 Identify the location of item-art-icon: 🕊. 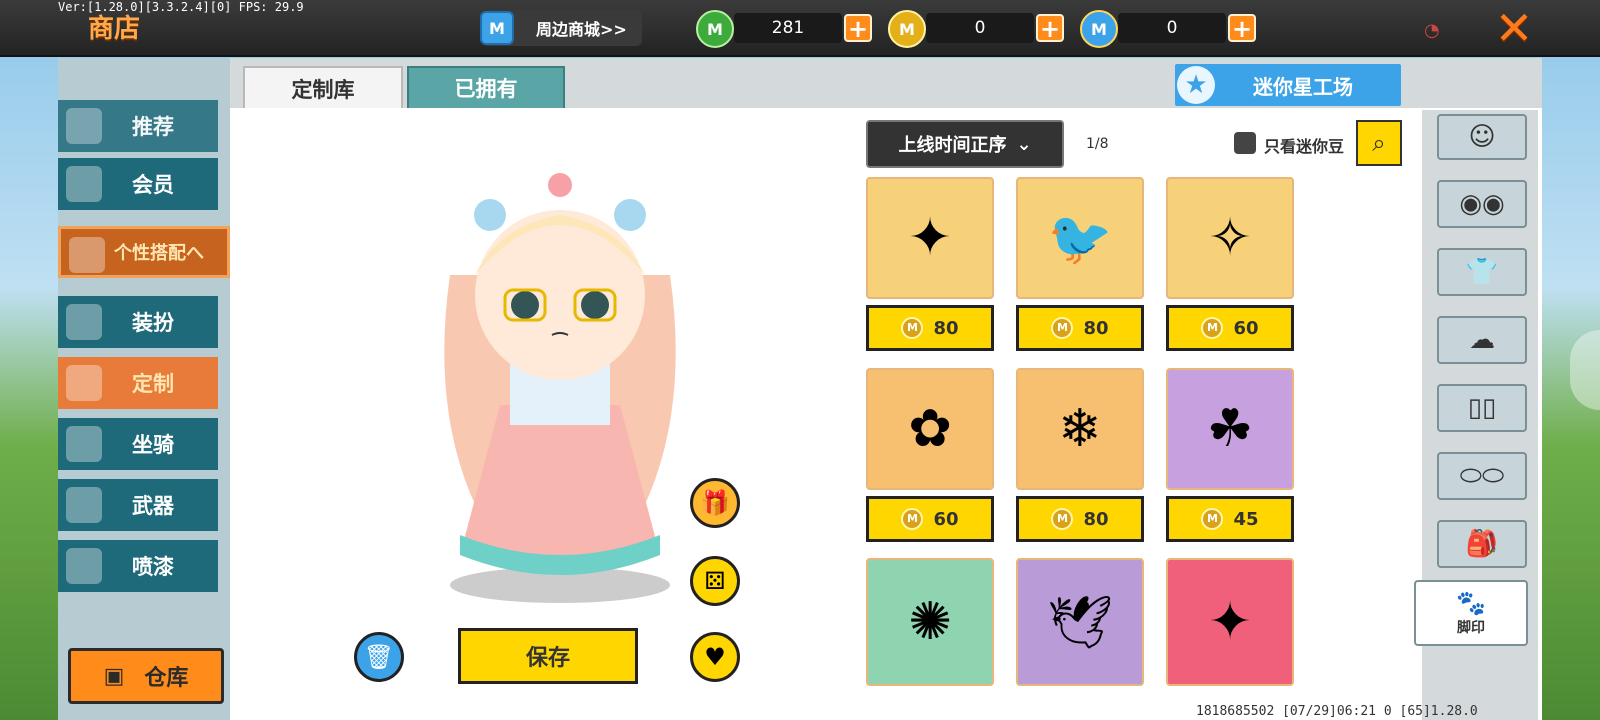
(1079, 622).